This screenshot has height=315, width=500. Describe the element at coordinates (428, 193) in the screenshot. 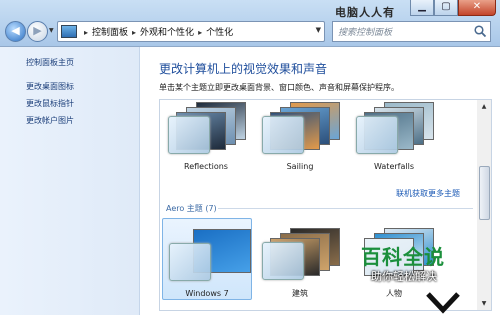

I see `get-more-themes-link: 联机获取更多主题` at that location.